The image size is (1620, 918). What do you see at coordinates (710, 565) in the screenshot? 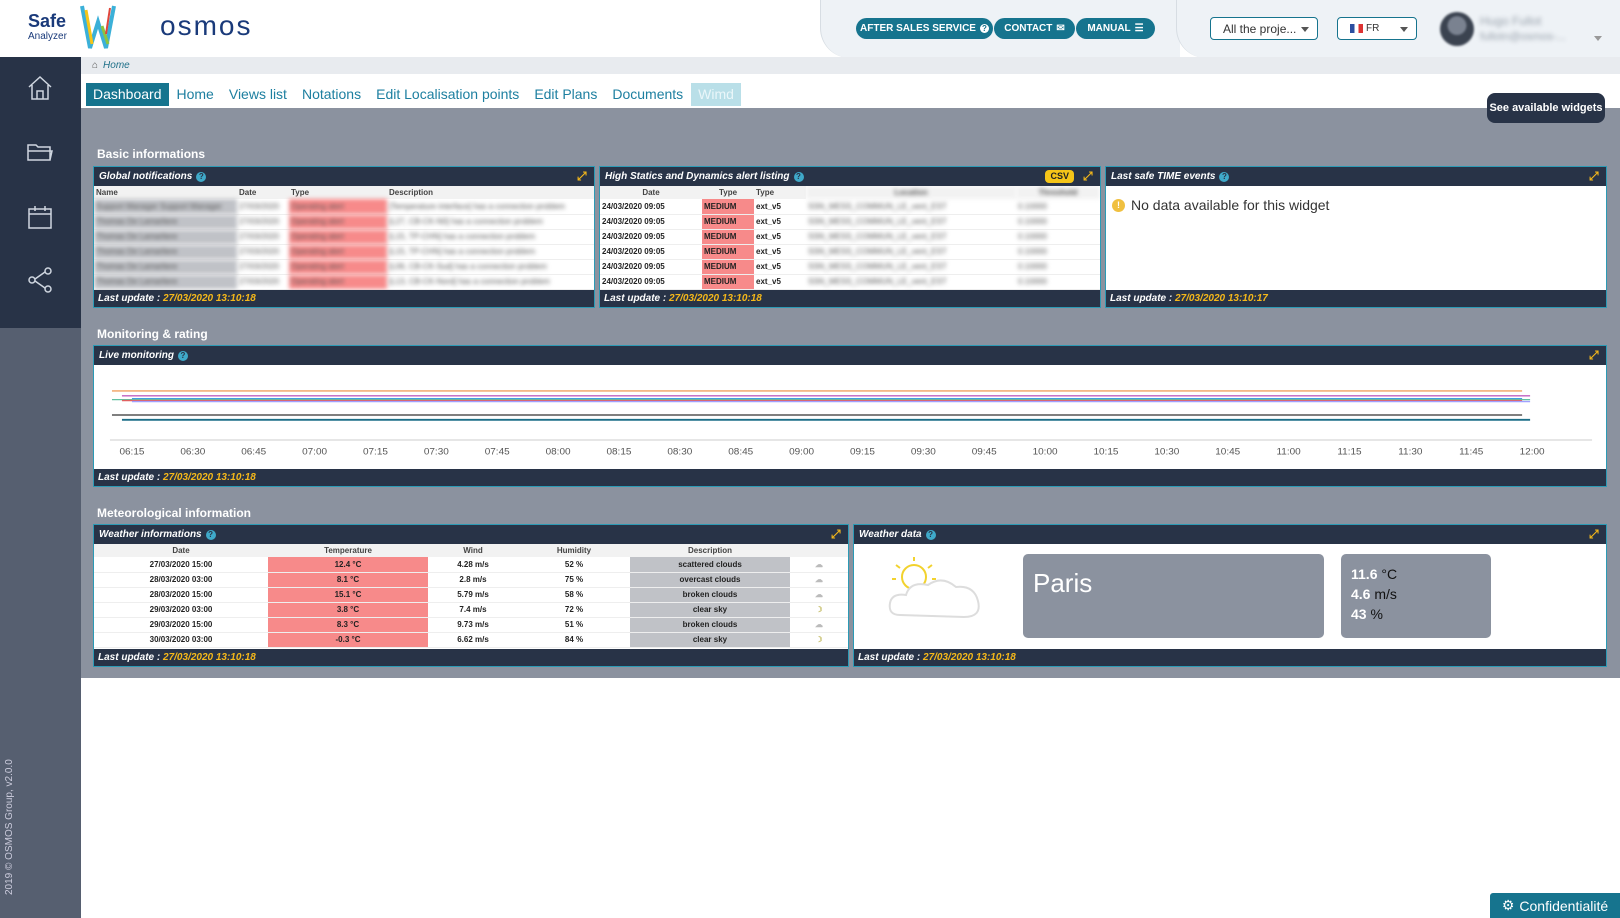
I see `cell: scattered clouds` at bounding box center [710, 565].